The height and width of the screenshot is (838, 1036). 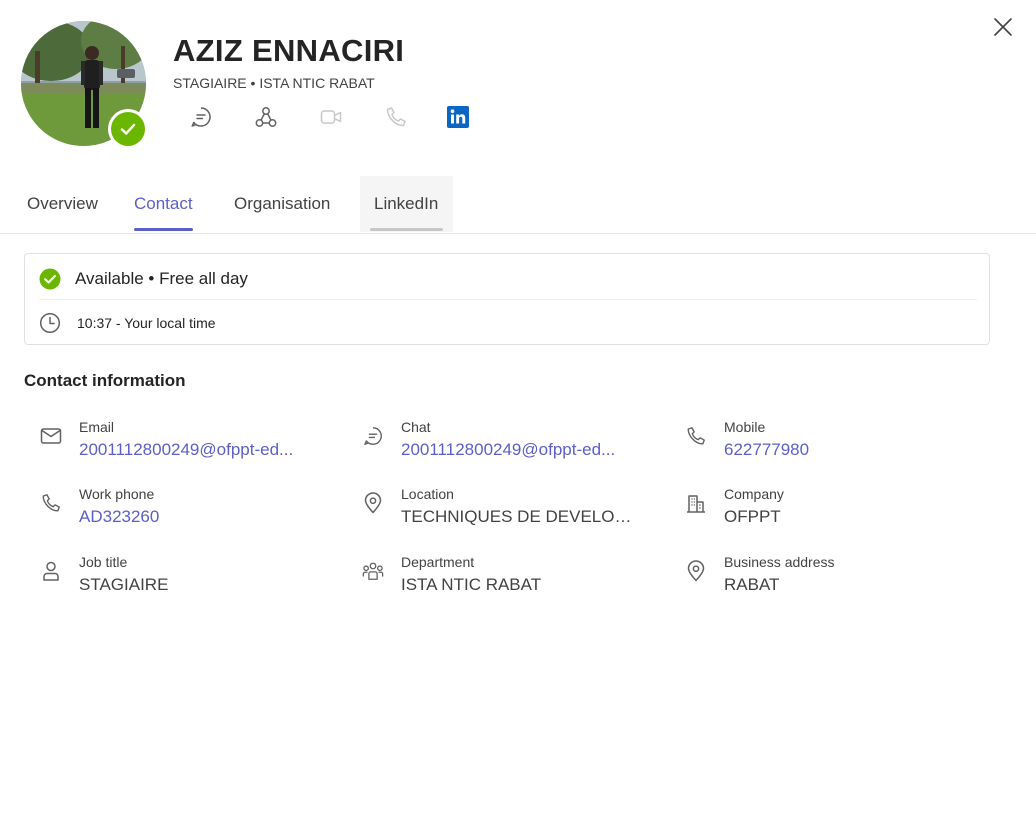 I want to click on company-field: Company OFPPT, so click(x=819, y=511).